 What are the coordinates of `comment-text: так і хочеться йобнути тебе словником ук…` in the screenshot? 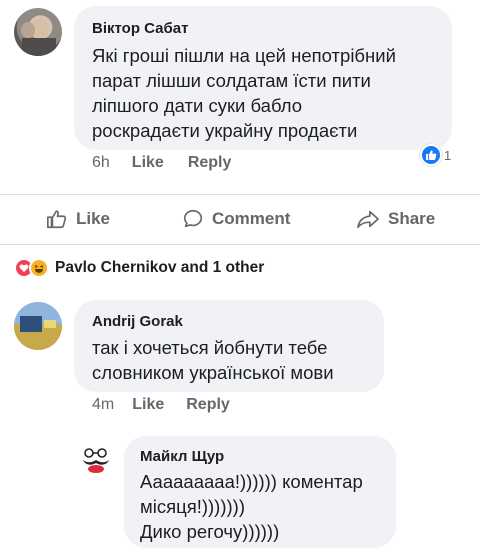 It's located at (213, 360).